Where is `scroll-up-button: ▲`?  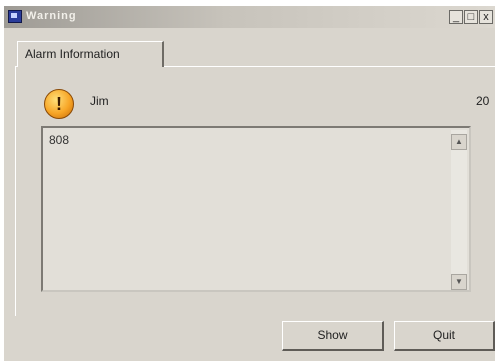 scroll-up-button: ▲ is located at coordinates (459, 142).